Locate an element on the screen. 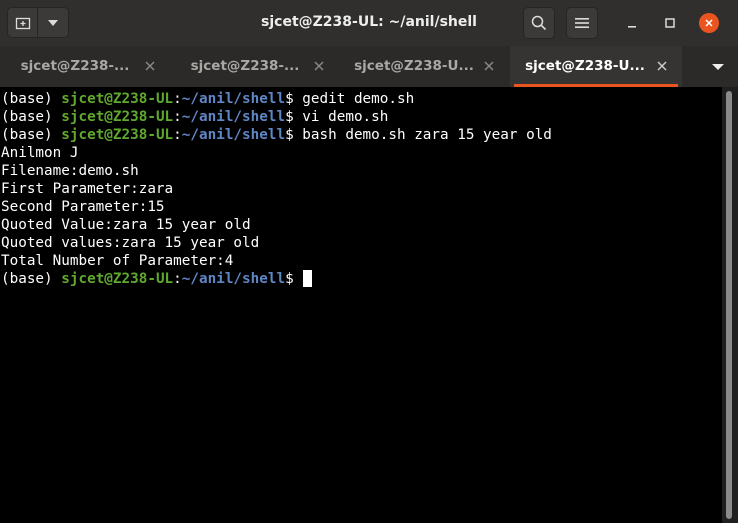 This screenshot has height=523, width=738. menu-button is located at coordinates (582, 23).